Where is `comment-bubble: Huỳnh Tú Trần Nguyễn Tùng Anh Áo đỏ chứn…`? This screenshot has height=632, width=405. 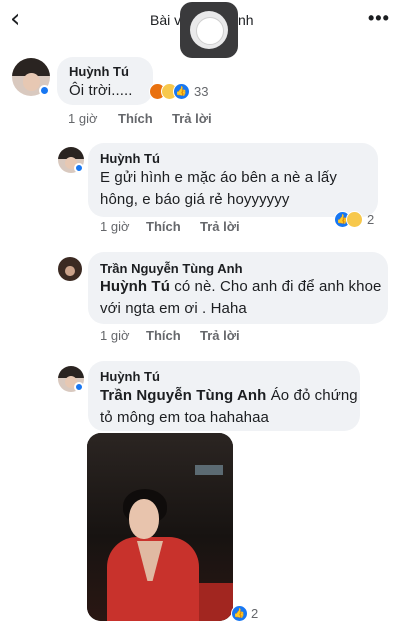 comment-bubble: Huỳnh Tú Trần Nguyễn Tùng Anh Áo đỏ chứn… is located at coordinates (224, 396).